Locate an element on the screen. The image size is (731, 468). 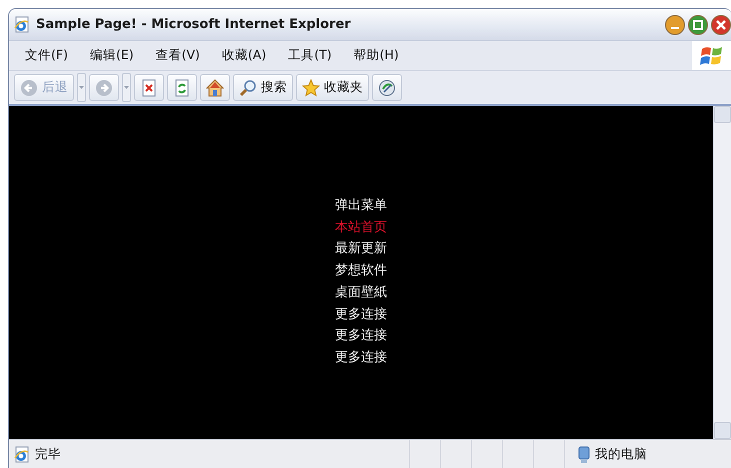
popup-menu-item: 本站首页 is located at coordinates (361, 227).